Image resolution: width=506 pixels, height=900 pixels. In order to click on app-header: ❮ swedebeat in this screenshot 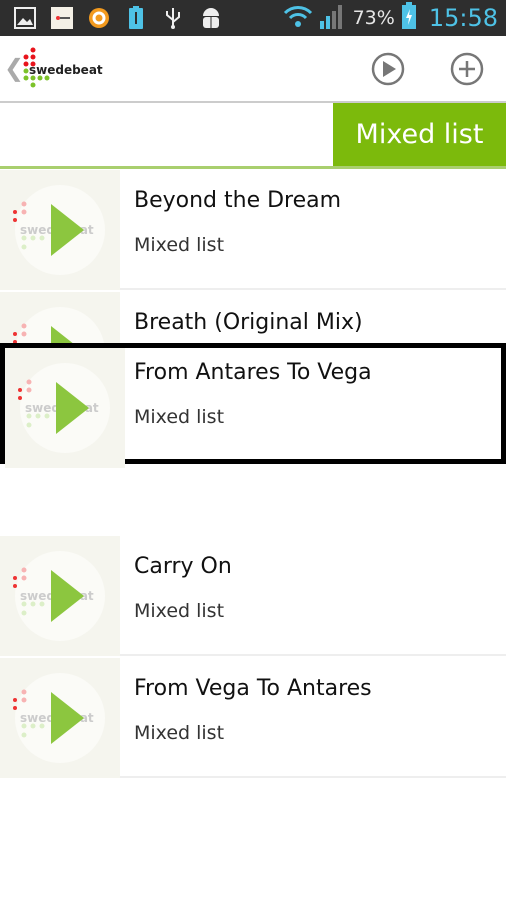, I will do `click(253, 69)`.